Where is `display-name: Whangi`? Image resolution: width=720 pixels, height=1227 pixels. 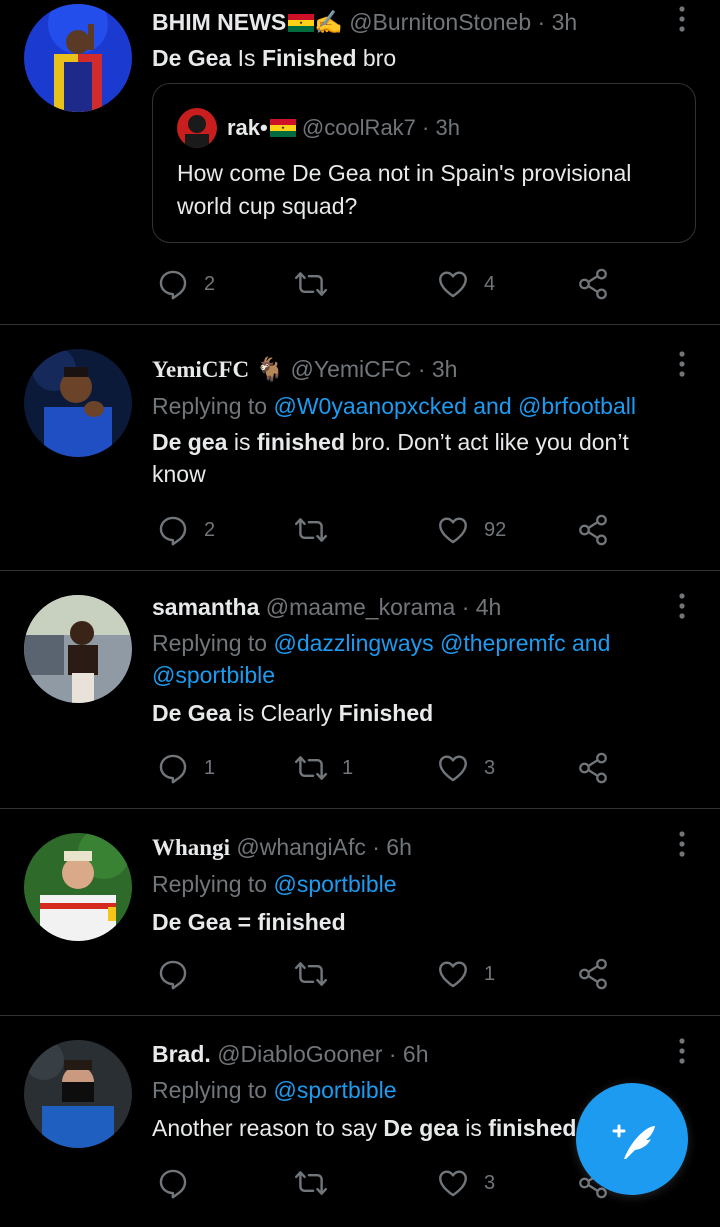 display-name: Whangi is located at coordinates (191, 847).